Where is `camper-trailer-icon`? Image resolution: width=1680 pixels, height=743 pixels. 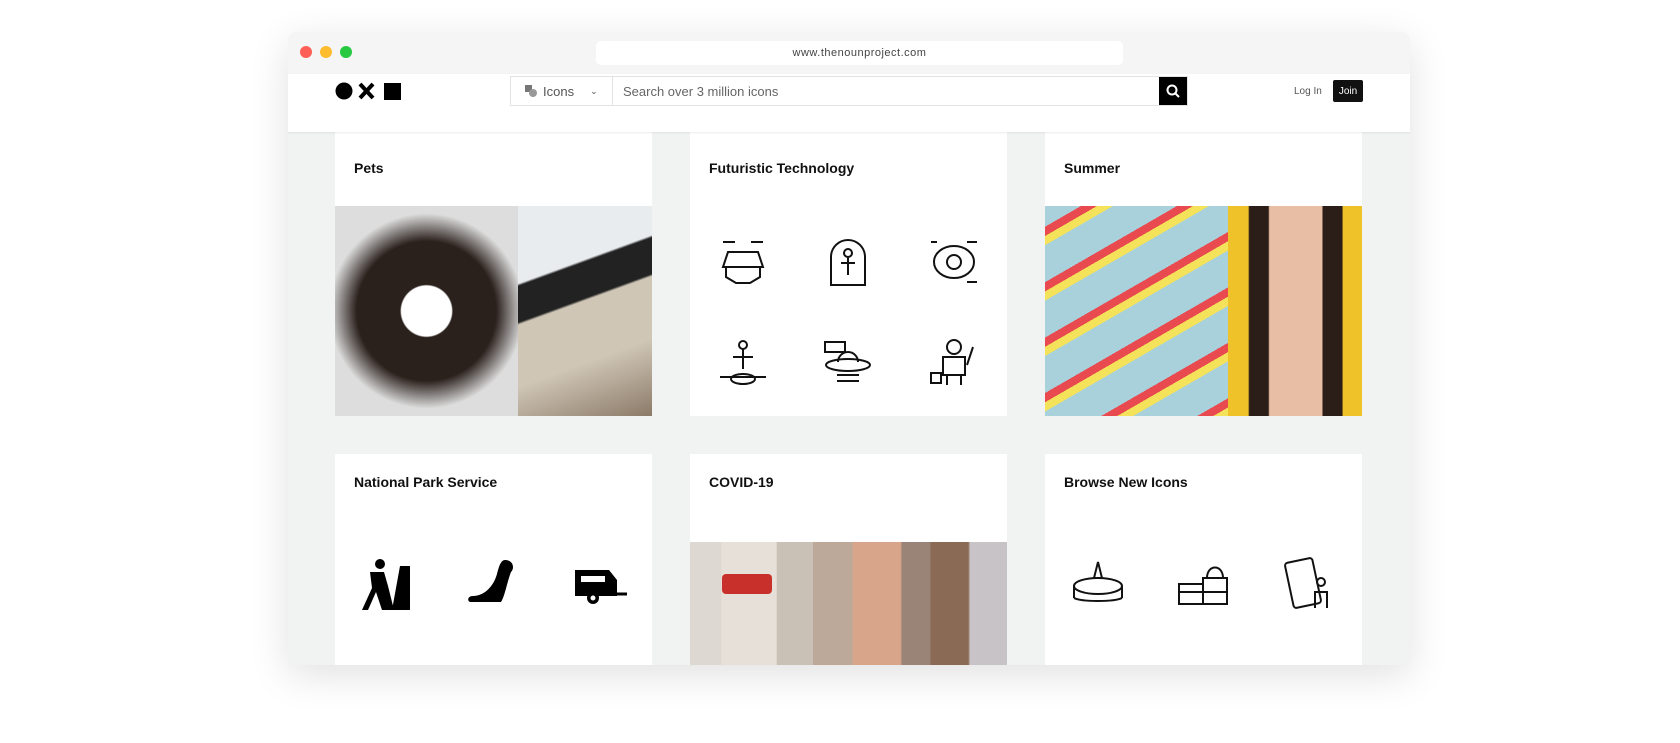
camper-trailer-icon is located at coordinates (601, 587).